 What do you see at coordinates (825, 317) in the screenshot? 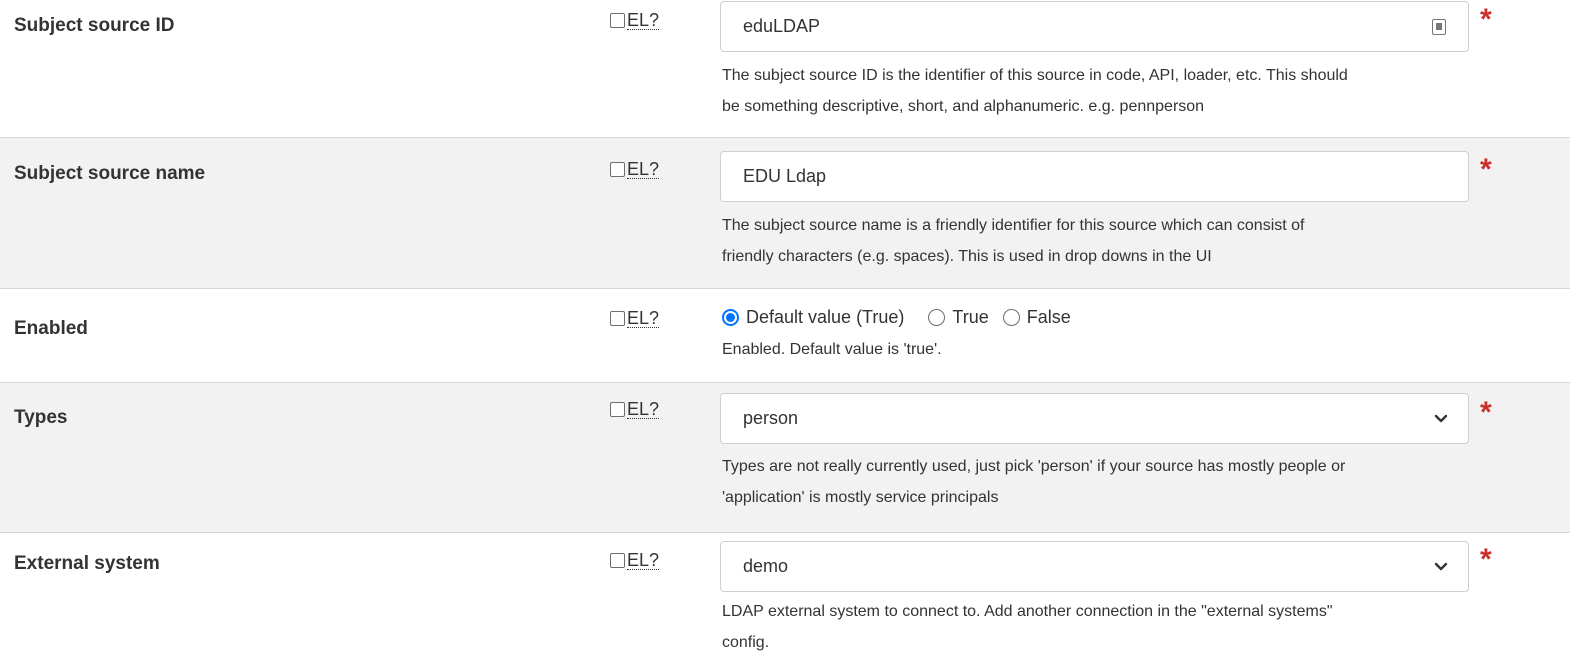
I see `radio-label: Default value (True)` at bounding box center [825, 317].